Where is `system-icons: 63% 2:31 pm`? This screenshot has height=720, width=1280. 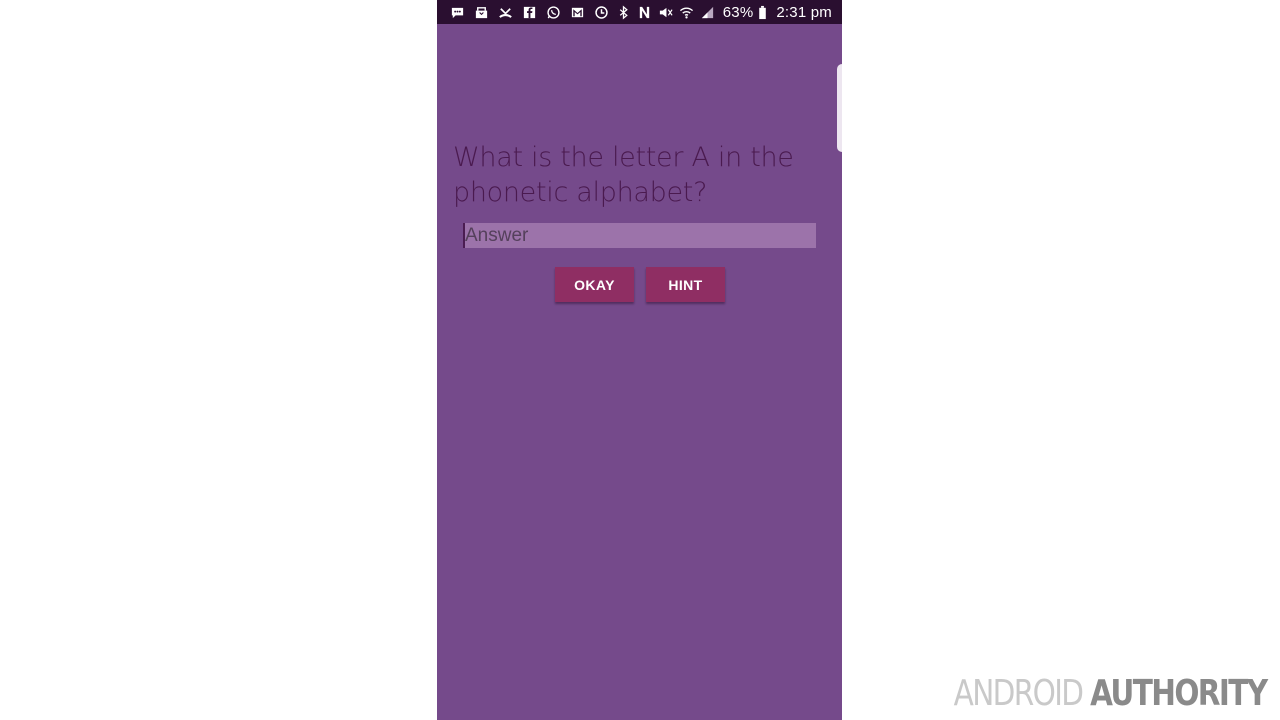
system-icons: 63% 2:31 pm is located at coordinates (724, 12).